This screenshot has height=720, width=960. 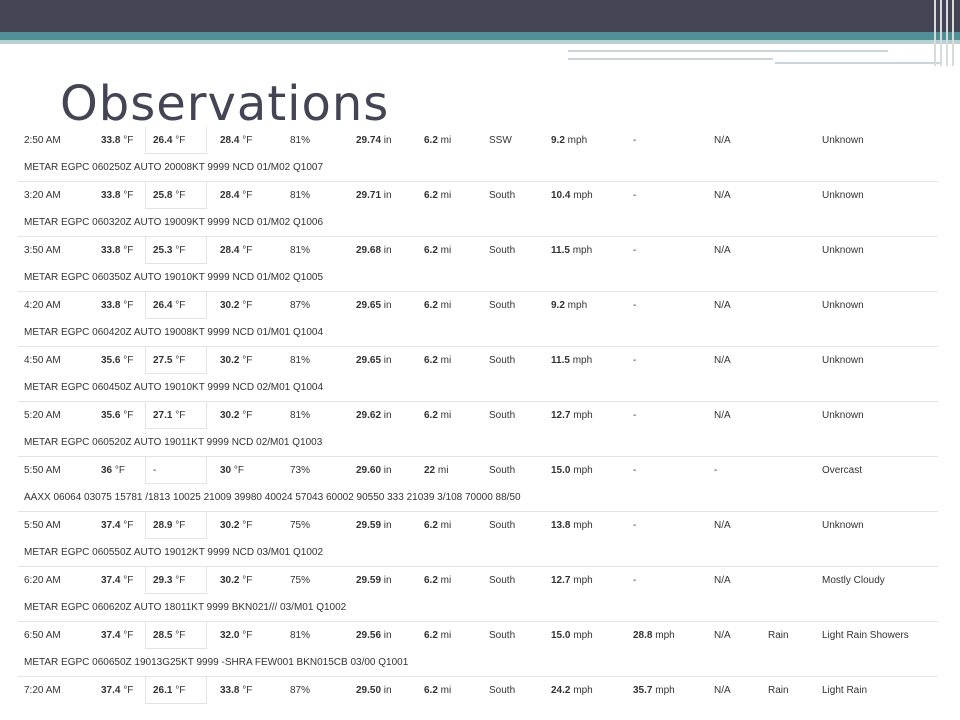 I want to click on cell-heat-index: 26.1 °F, so click(x=169, y=690).